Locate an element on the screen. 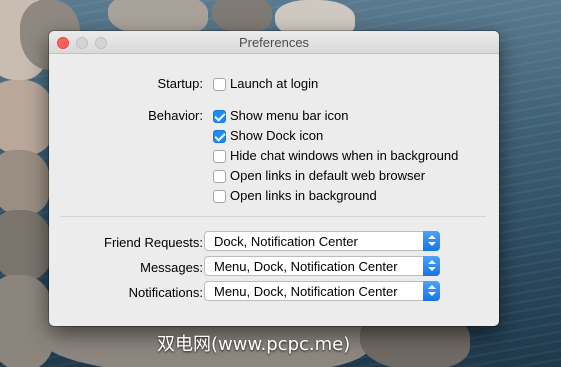 This screenshot has width=561, height=367. notifications-popup: Menu, Dock, Notification Center is located at coordinates (322, 291).